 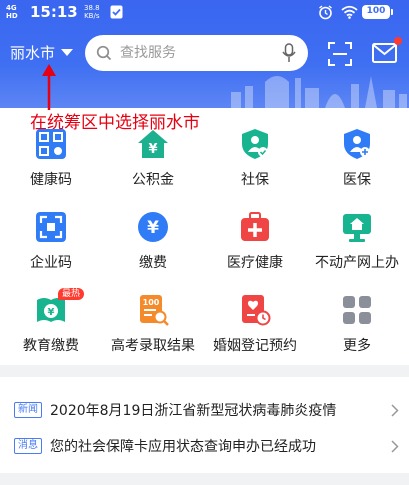 I want to click on service-exam-results: 100 高考录取结果, so click(x=153, y=324).